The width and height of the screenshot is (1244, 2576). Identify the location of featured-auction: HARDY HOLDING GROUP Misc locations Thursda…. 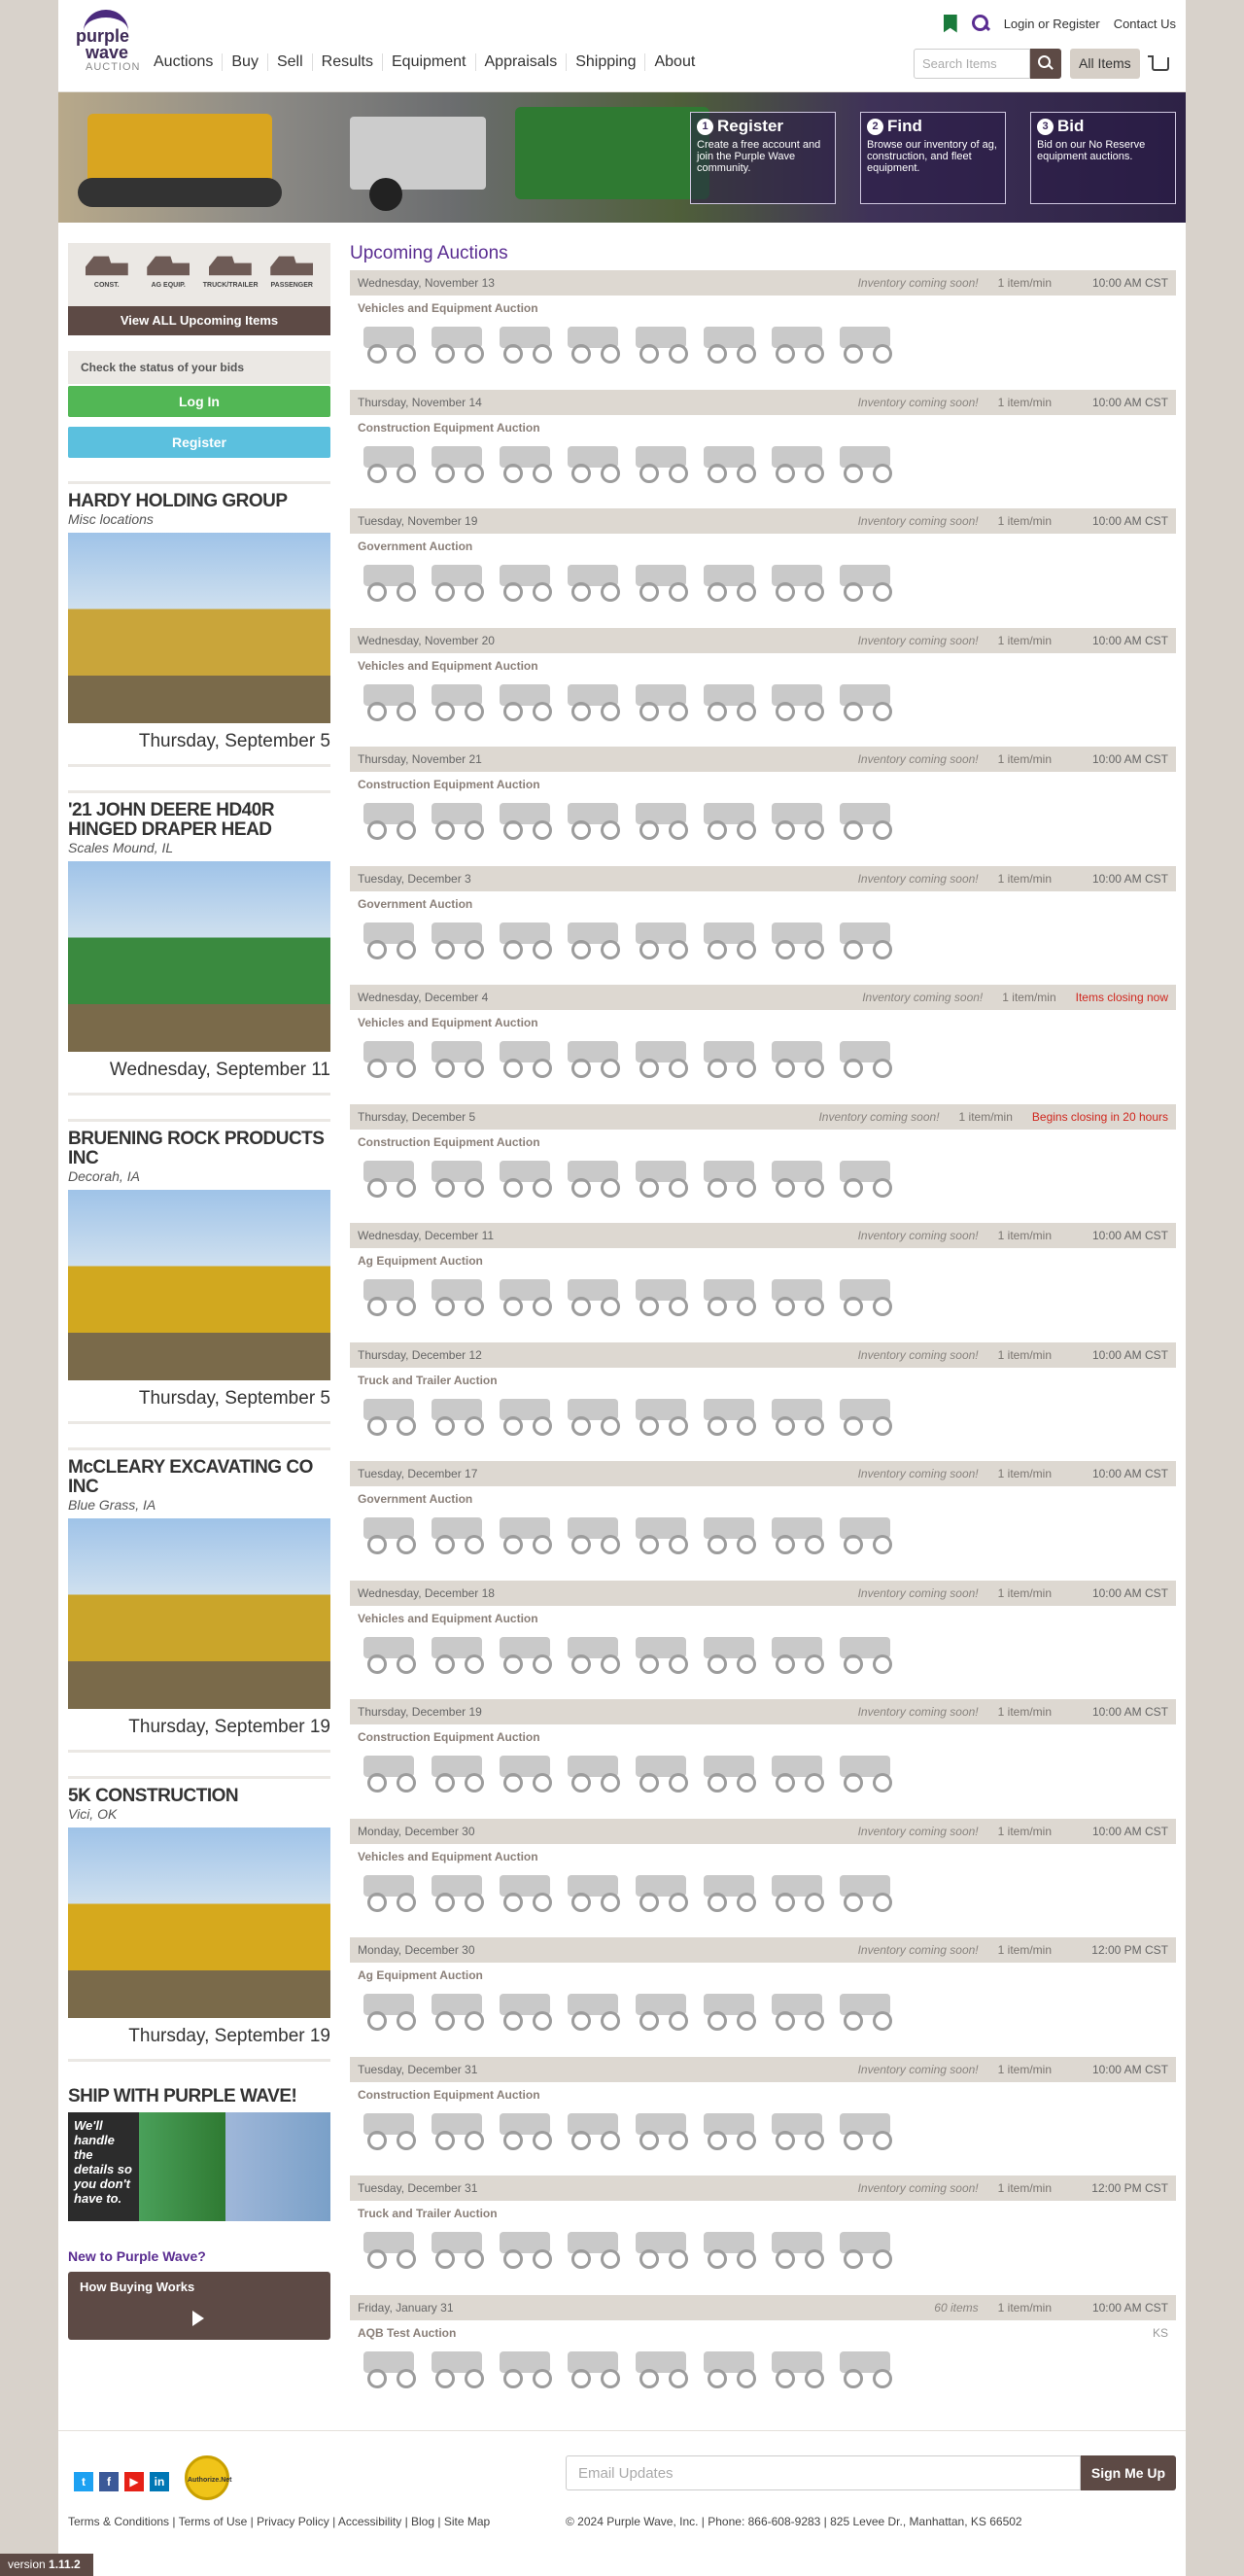
(199, 624).